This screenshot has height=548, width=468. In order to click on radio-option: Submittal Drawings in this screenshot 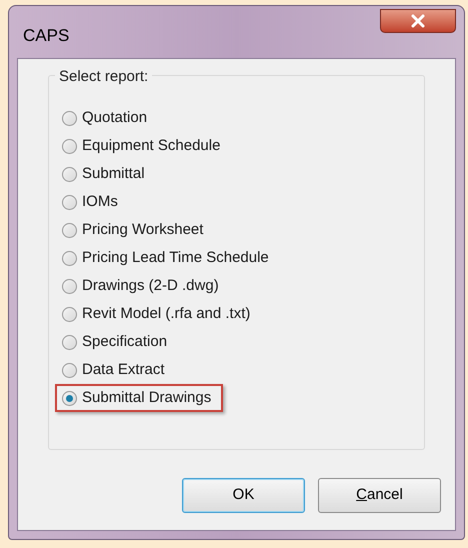, I will do `click(137, 398)`.